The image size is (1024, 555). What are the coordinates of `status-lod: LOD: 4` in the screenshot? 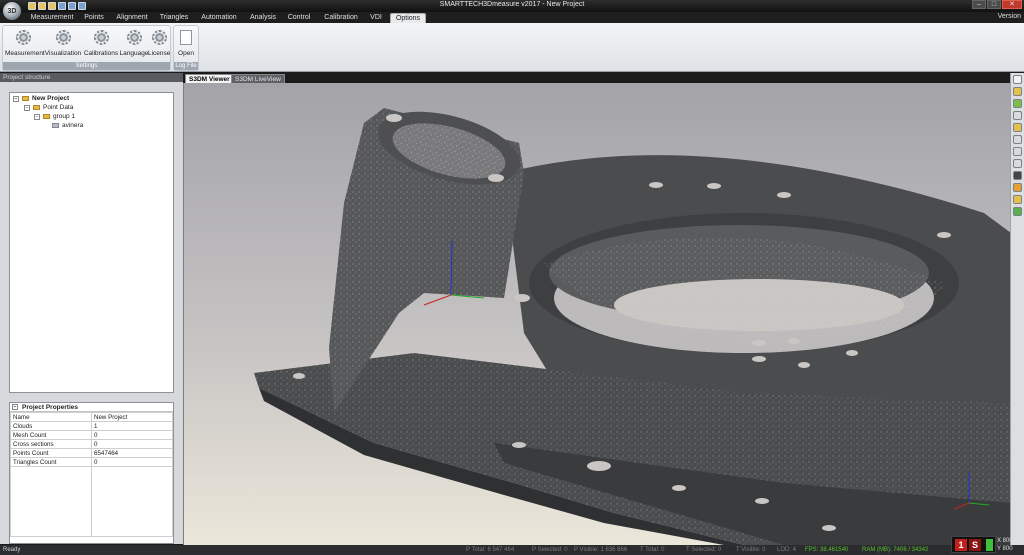 It's located at (787, 550).